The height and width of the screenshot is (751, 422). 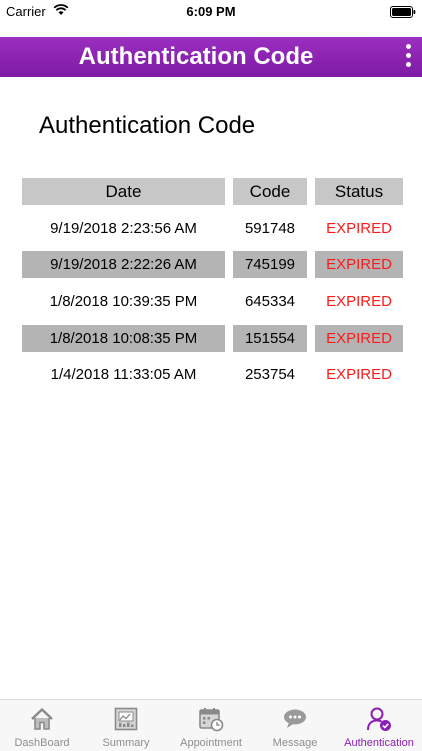 I want to click on tab-dashboard: DashBoard, so click(x=42, y=725).